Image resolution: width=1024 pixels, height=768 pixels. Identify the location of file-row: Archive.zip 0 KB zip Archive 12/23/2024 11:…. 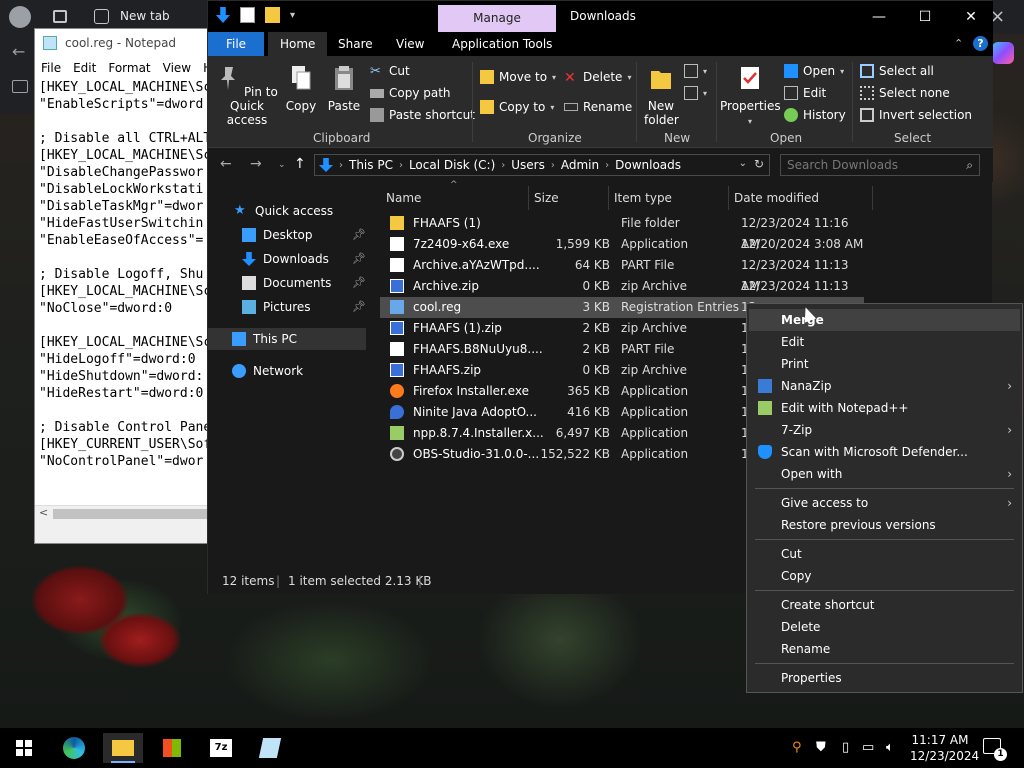
(622, 295).